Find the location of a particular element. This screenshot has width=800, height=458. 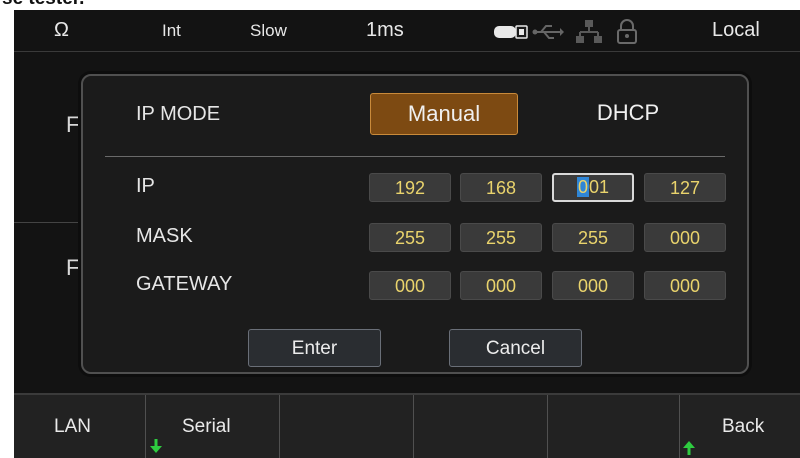

mask-octet-3: 255 is located at coordinates (593, 237).